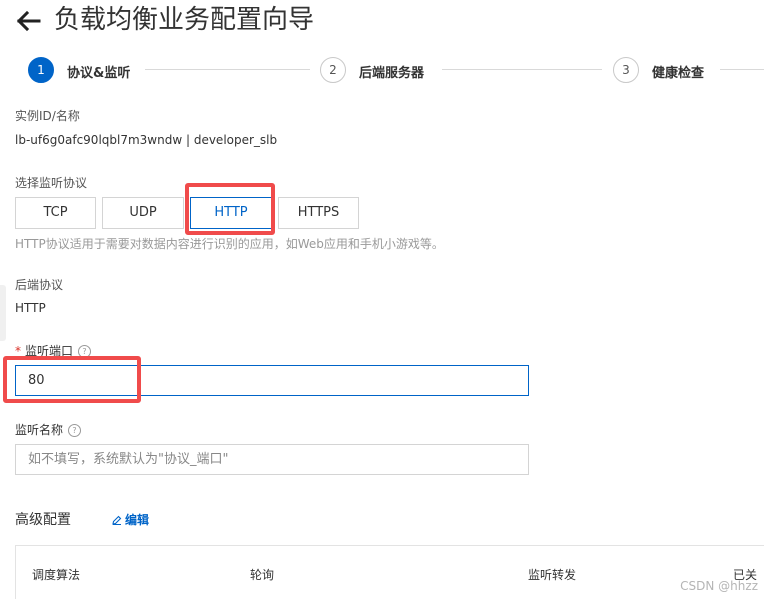 The width and height of the screenshot is (764, 599). Describe the element at coordinates (47, 116) in the screenshot. I see `instance-label: 实例ID/名称` at that location.